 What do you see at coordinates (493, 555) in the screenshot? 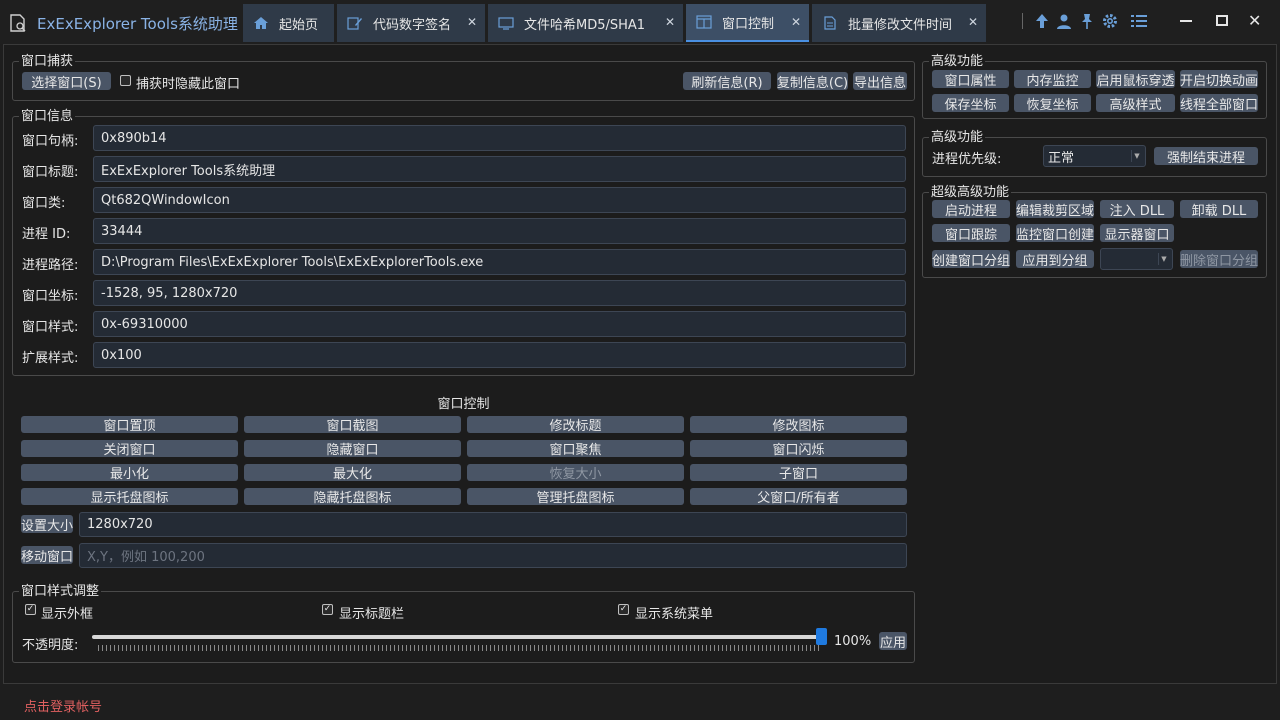
I see `move-input: X,Y，例如 100,200` at bounding box center [493, 555].